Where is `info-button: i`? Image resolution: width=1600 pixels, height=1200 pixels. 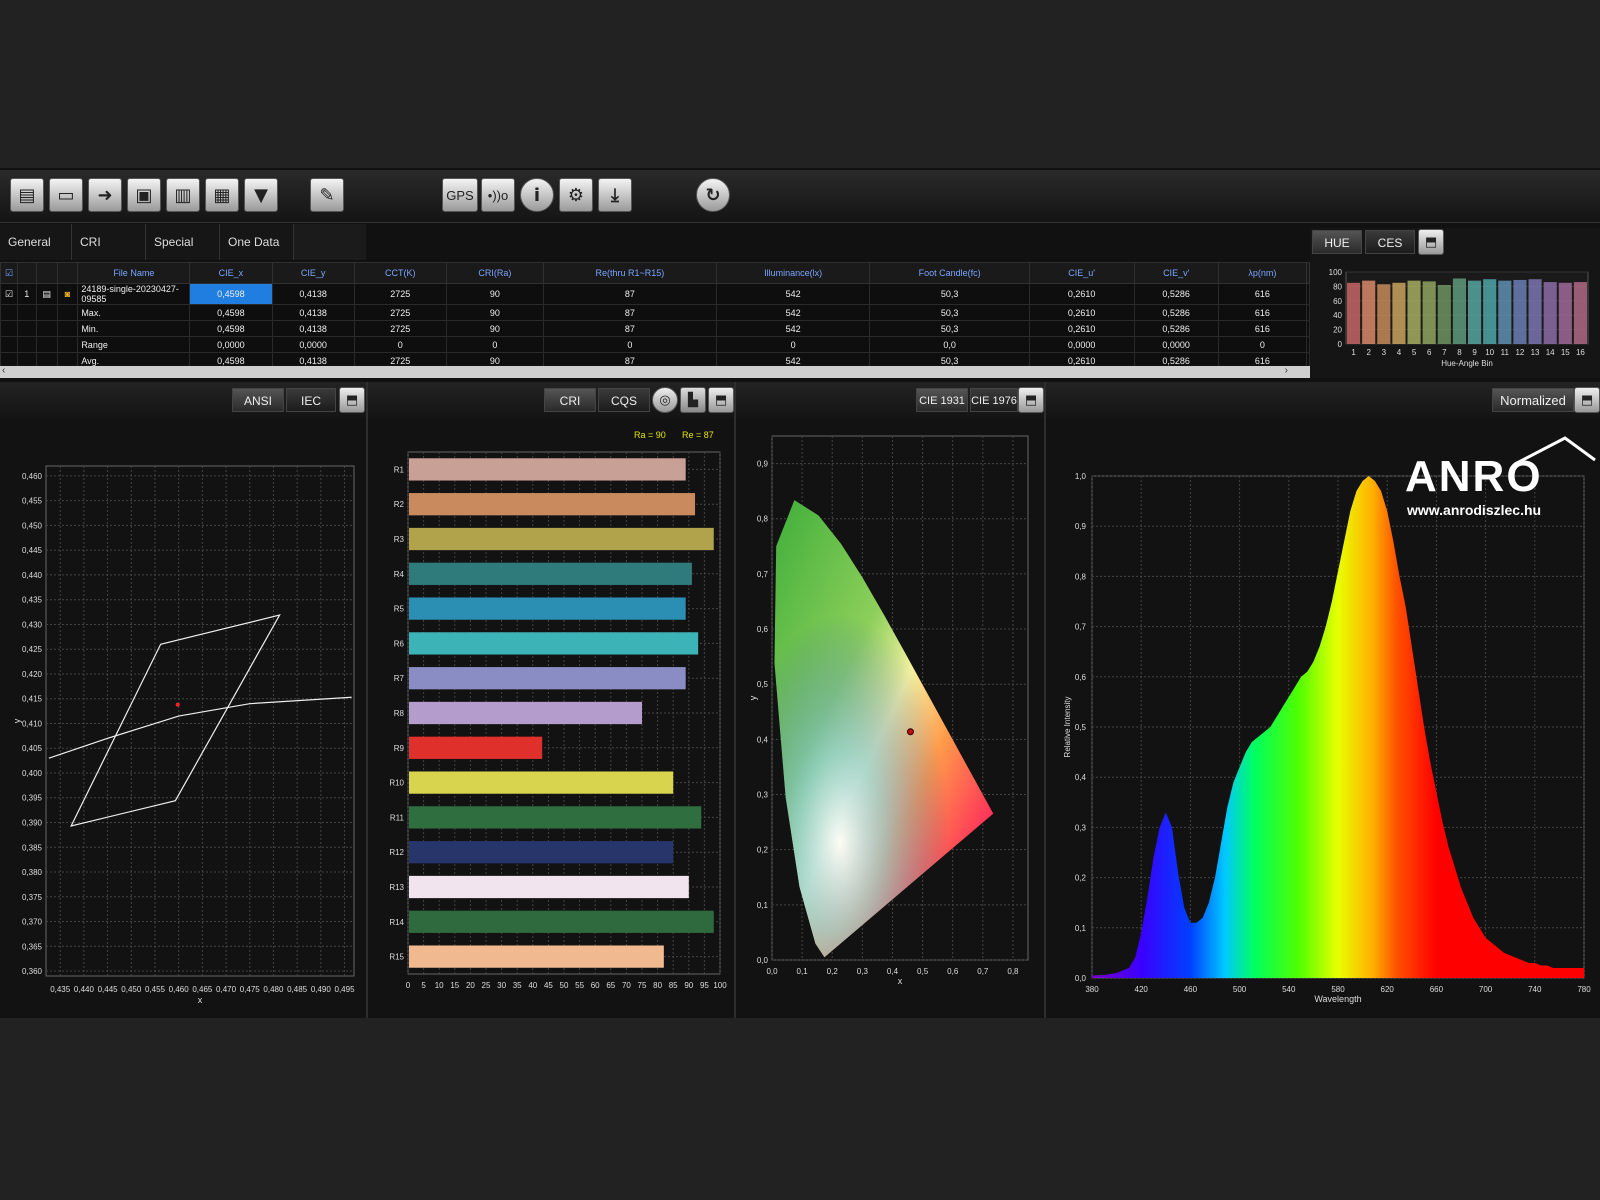 info-button: i is located at coordinates (537, 195).